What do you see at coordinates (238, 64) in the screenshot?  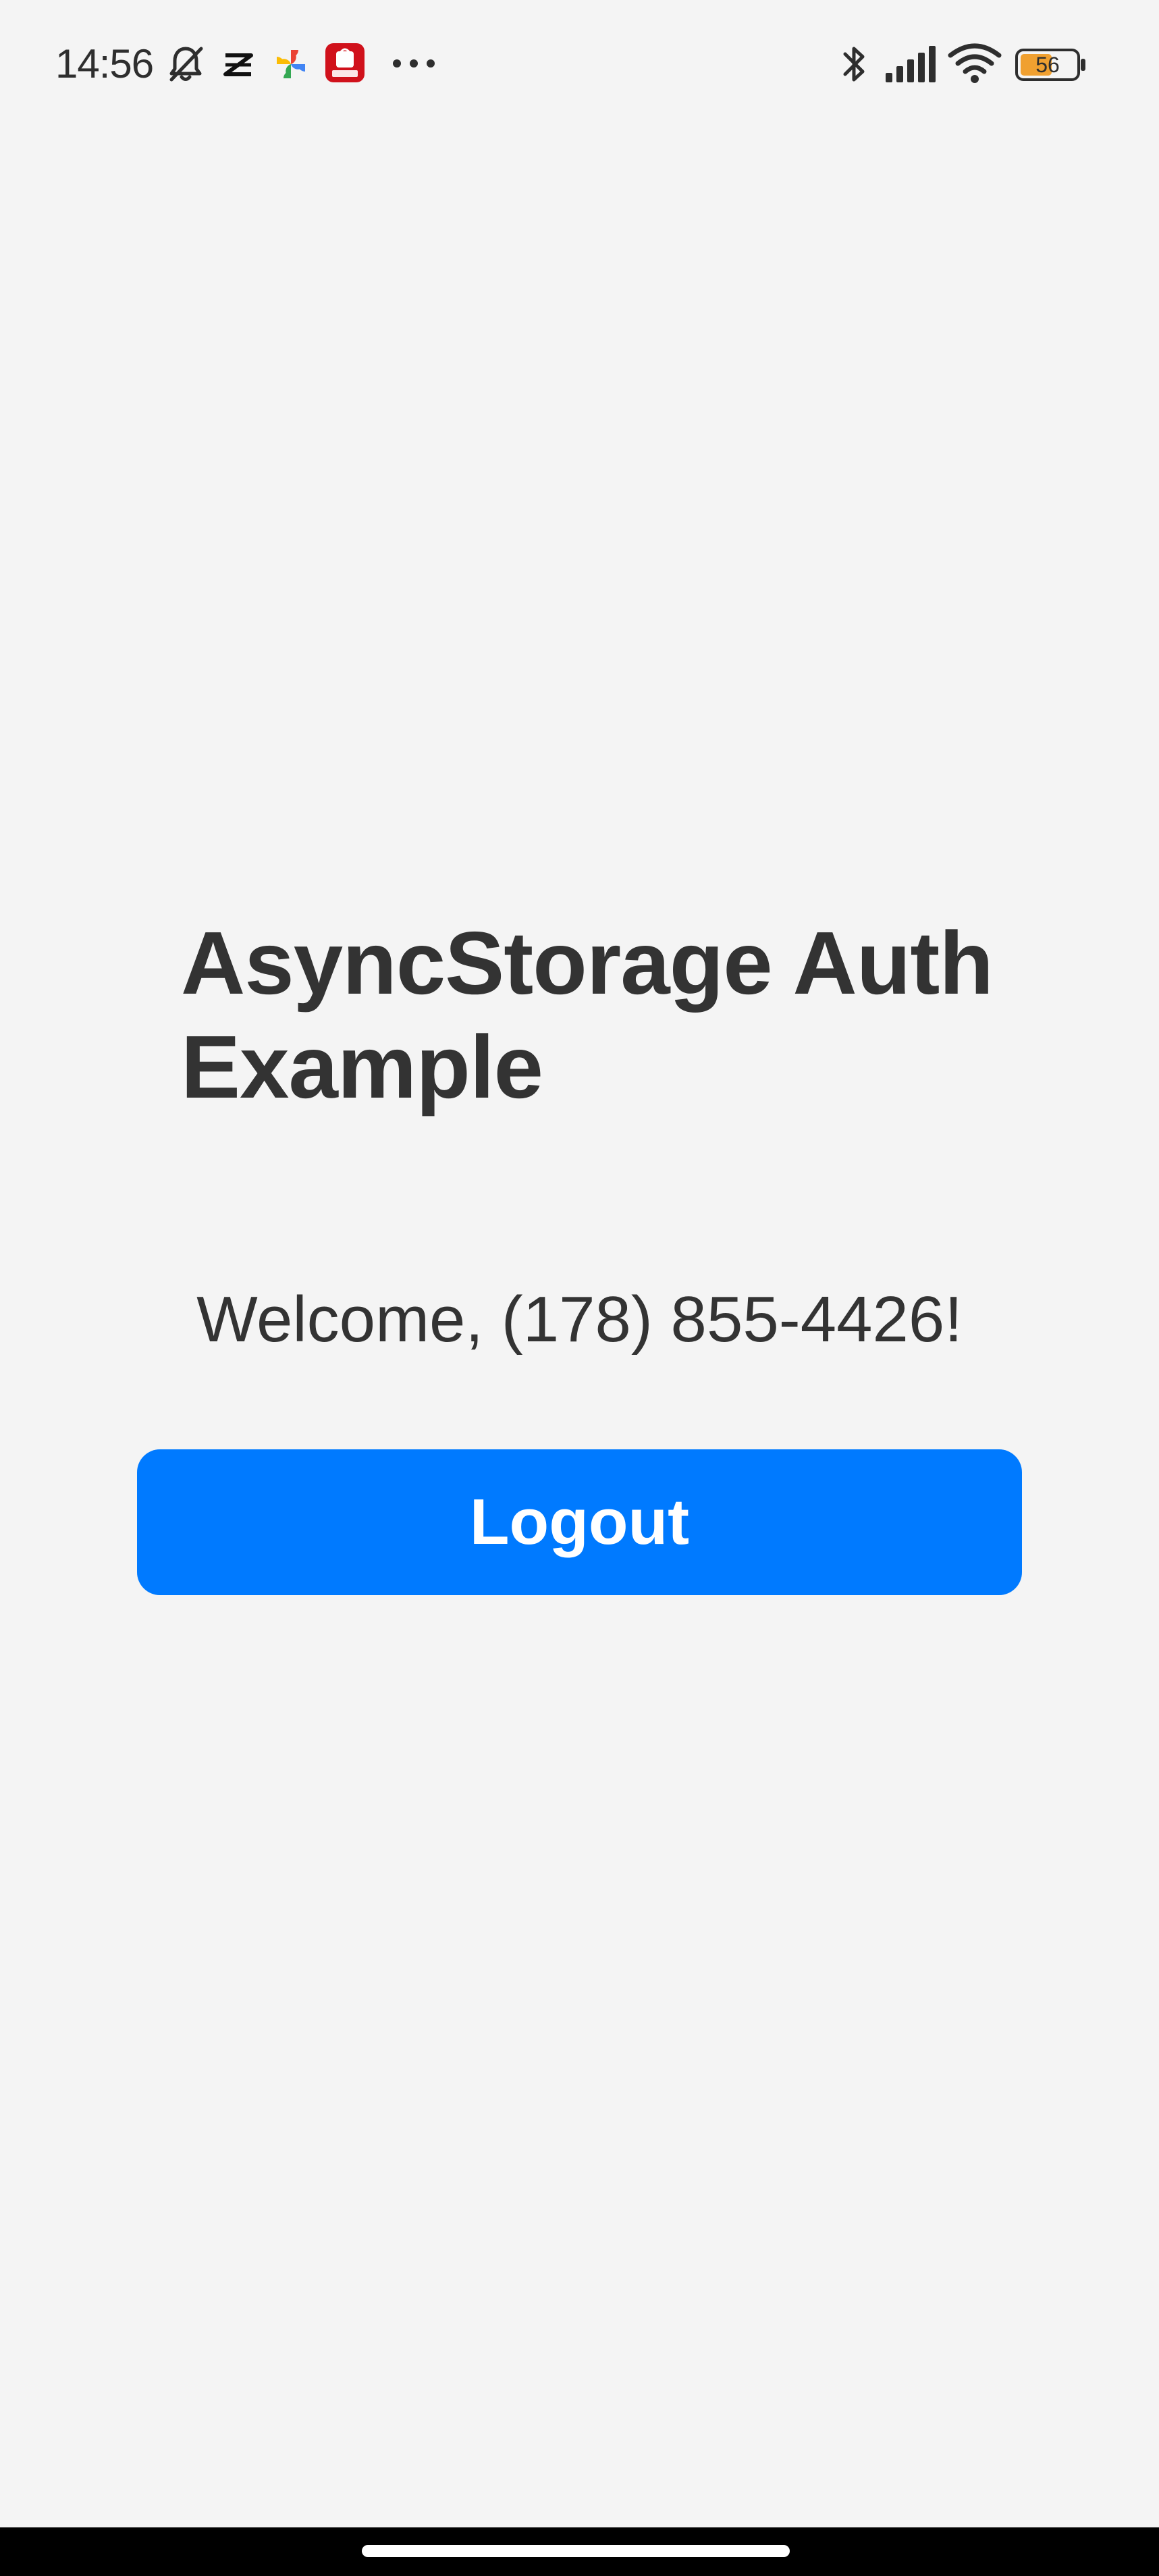 I see `capcut-icon` at bounding box center [238, 64].